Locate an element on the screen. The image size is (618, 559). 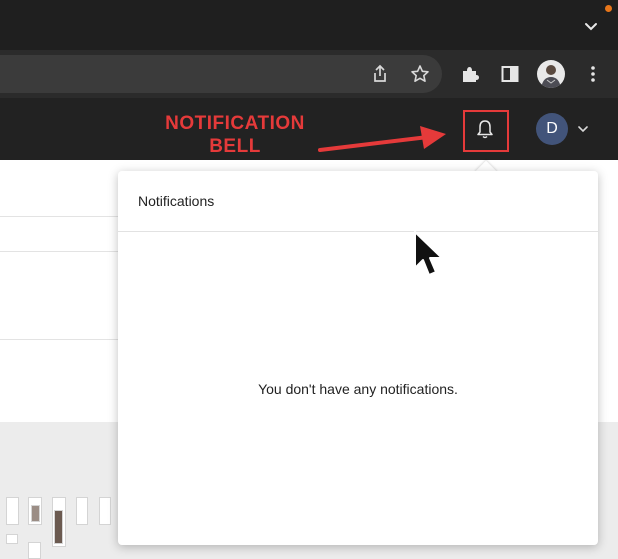
update-dot-icon is located at coordinates (608, 8).